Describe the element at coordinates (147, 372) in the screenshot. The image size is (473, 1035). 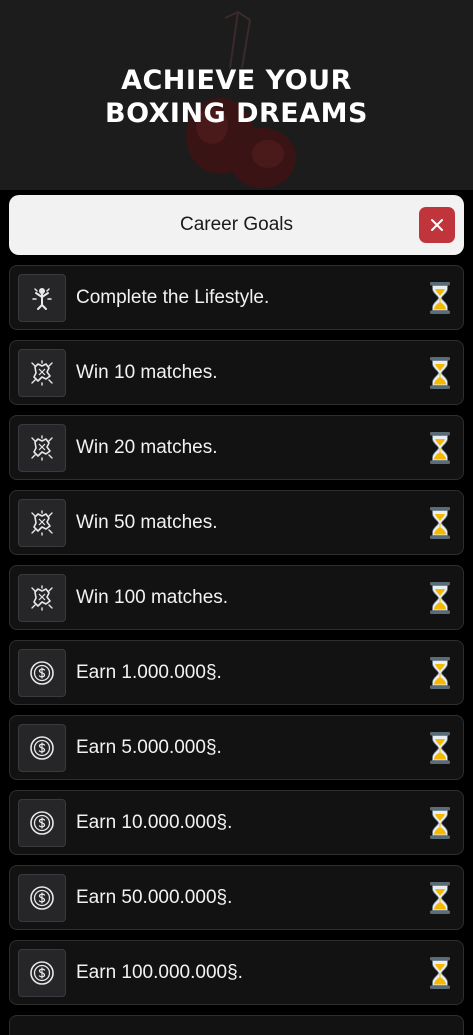
I see `goal-label: Win 10 matches.` at that location.